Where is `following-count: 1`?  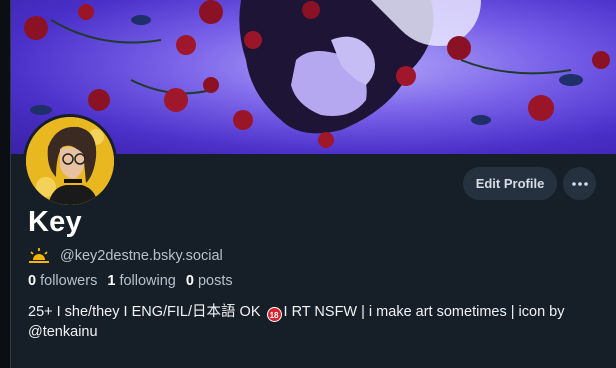
following-count: 1 is located at coordinates (111, 281).